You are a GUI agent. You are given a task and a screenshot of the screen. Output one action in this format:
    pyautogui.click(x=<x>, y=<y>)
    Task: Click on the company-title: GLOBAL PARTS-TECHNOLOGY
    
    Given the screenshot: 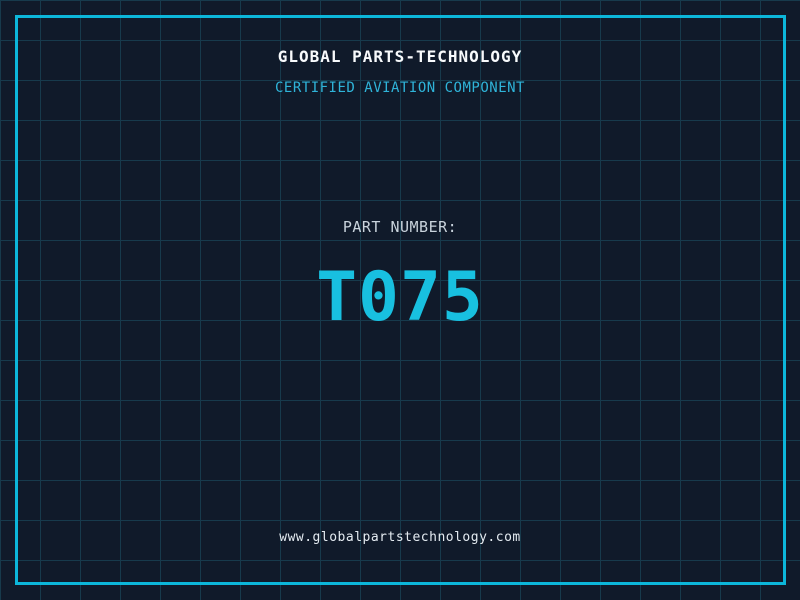 What is the action you would take?
    pyautogui.click(x=400, y=56)
    